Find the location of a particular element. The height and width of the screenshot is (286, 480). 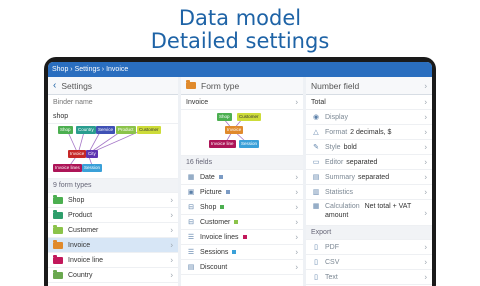

format-row: △ Format 2 decimals, $ › is located at coordinates (369, 132).